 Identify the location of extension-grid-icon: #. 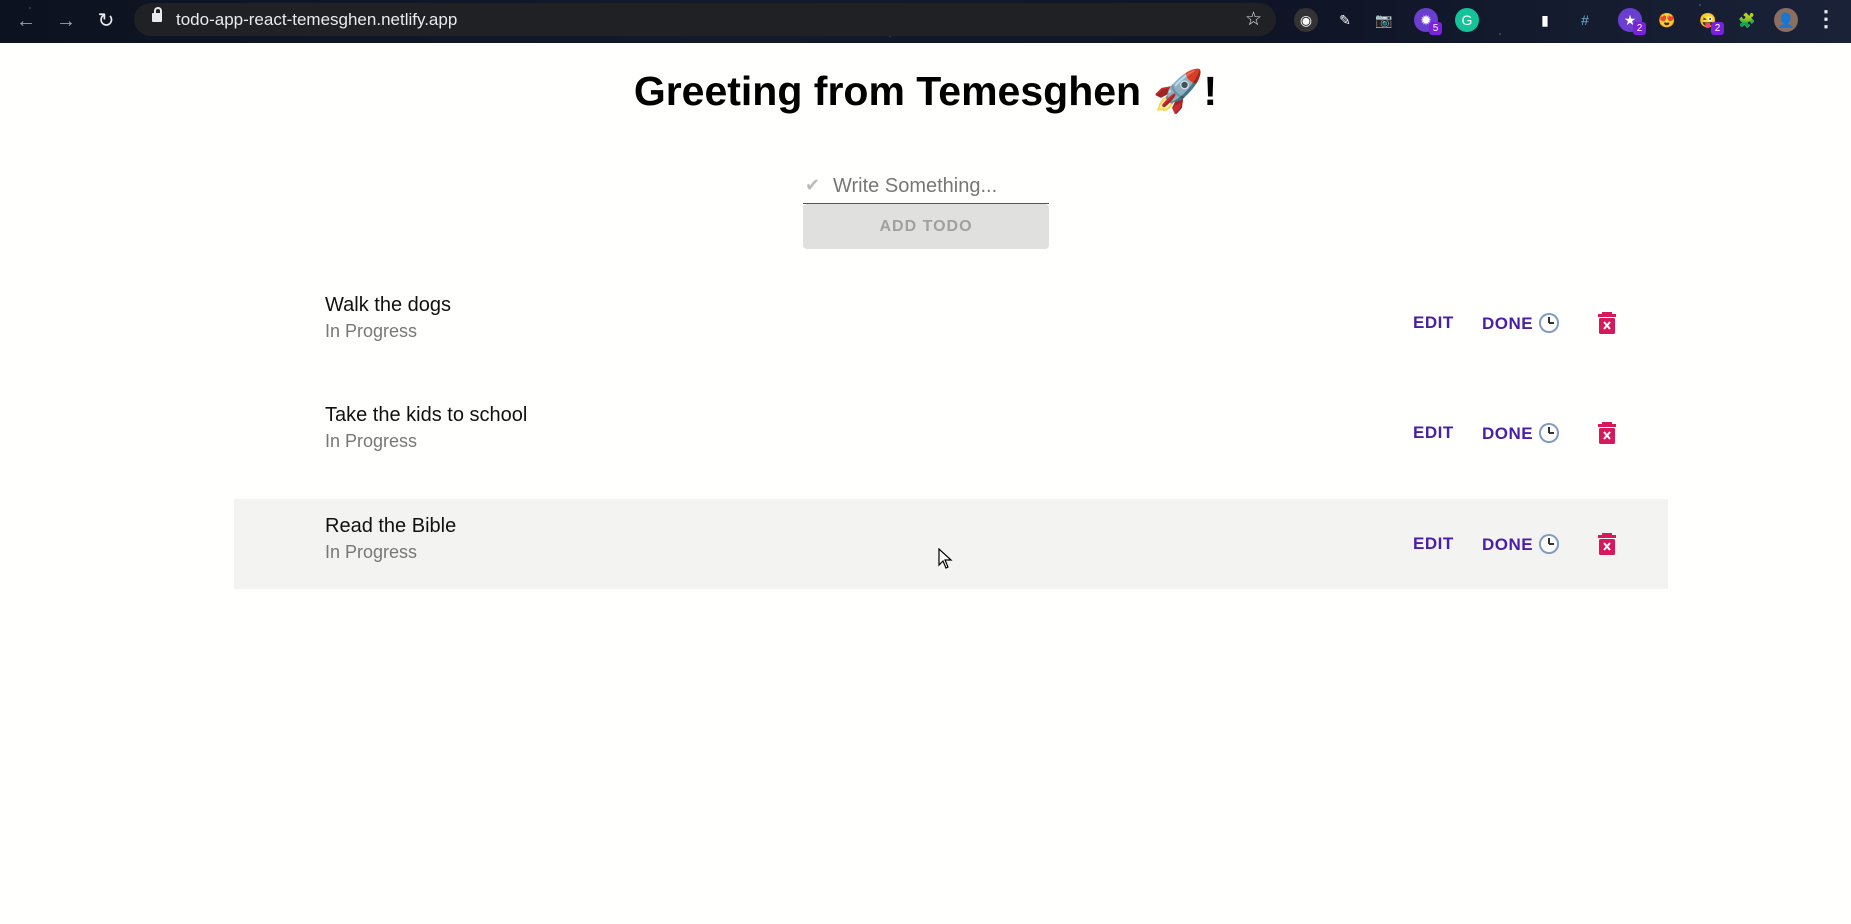
(1585, 20).